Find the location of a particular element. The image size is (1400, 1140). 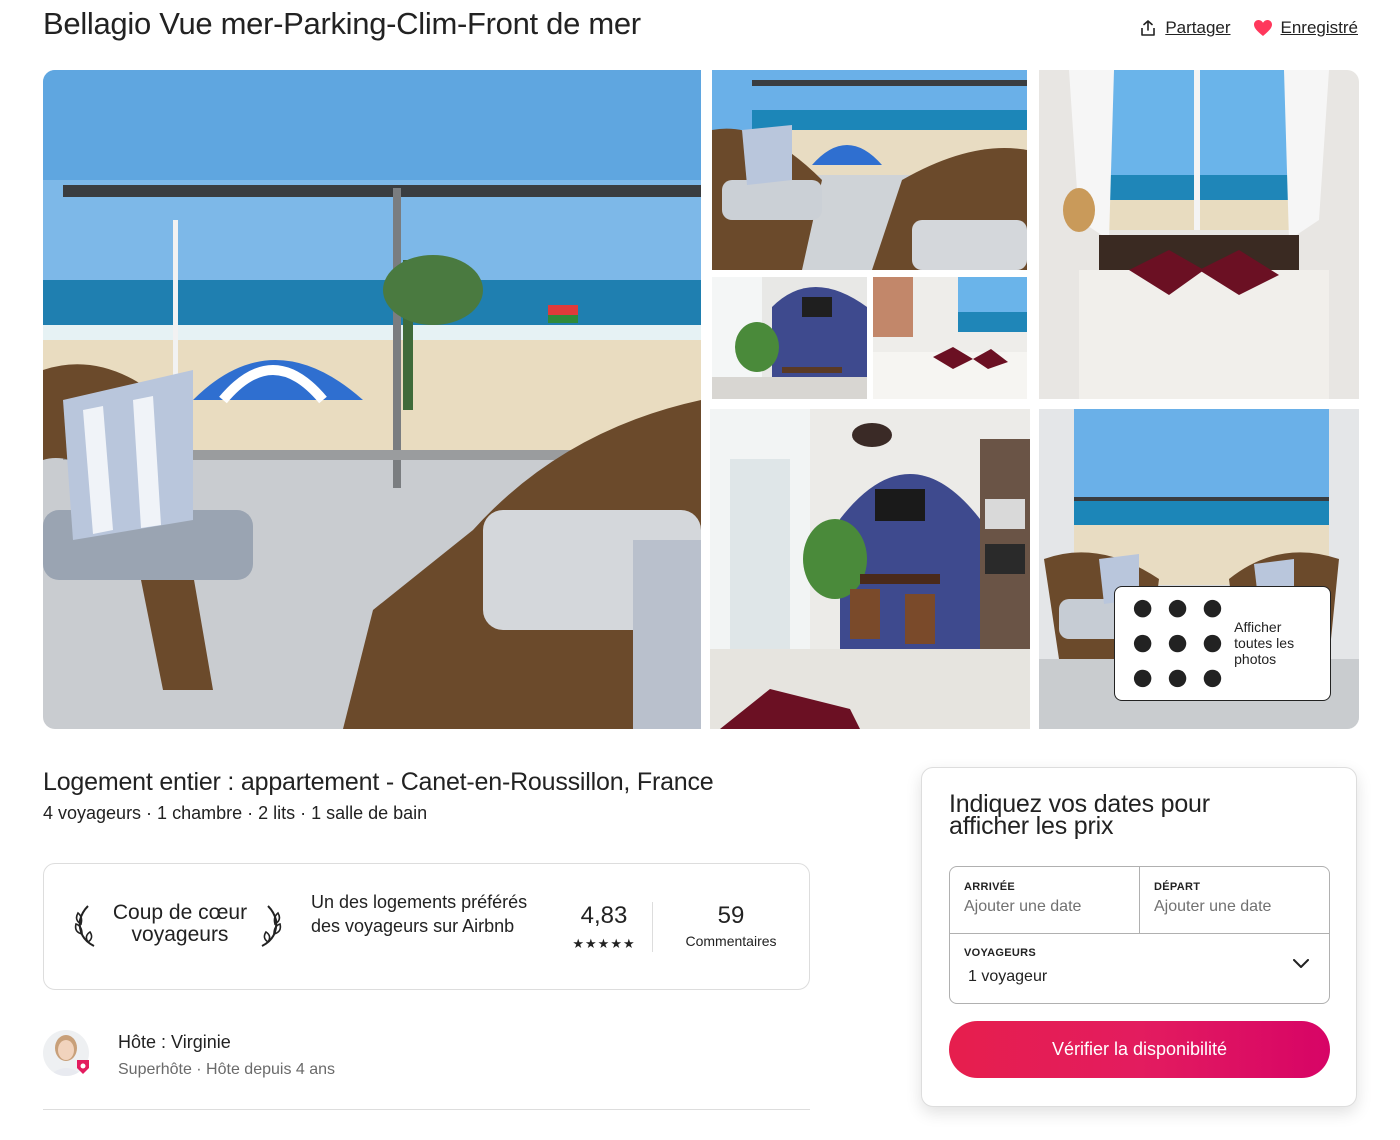

section-divider is located at coordinates (426, 1109).